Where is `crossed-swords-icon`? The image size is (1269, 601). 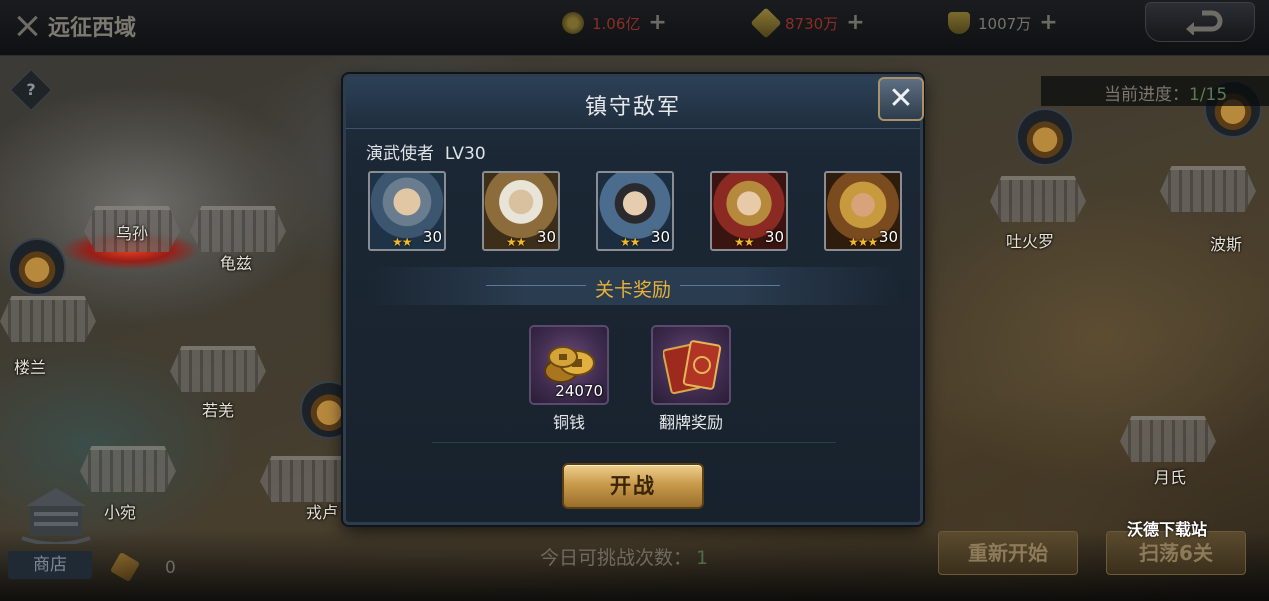 crossed-swords-icon is located at coordinates (27, 26).